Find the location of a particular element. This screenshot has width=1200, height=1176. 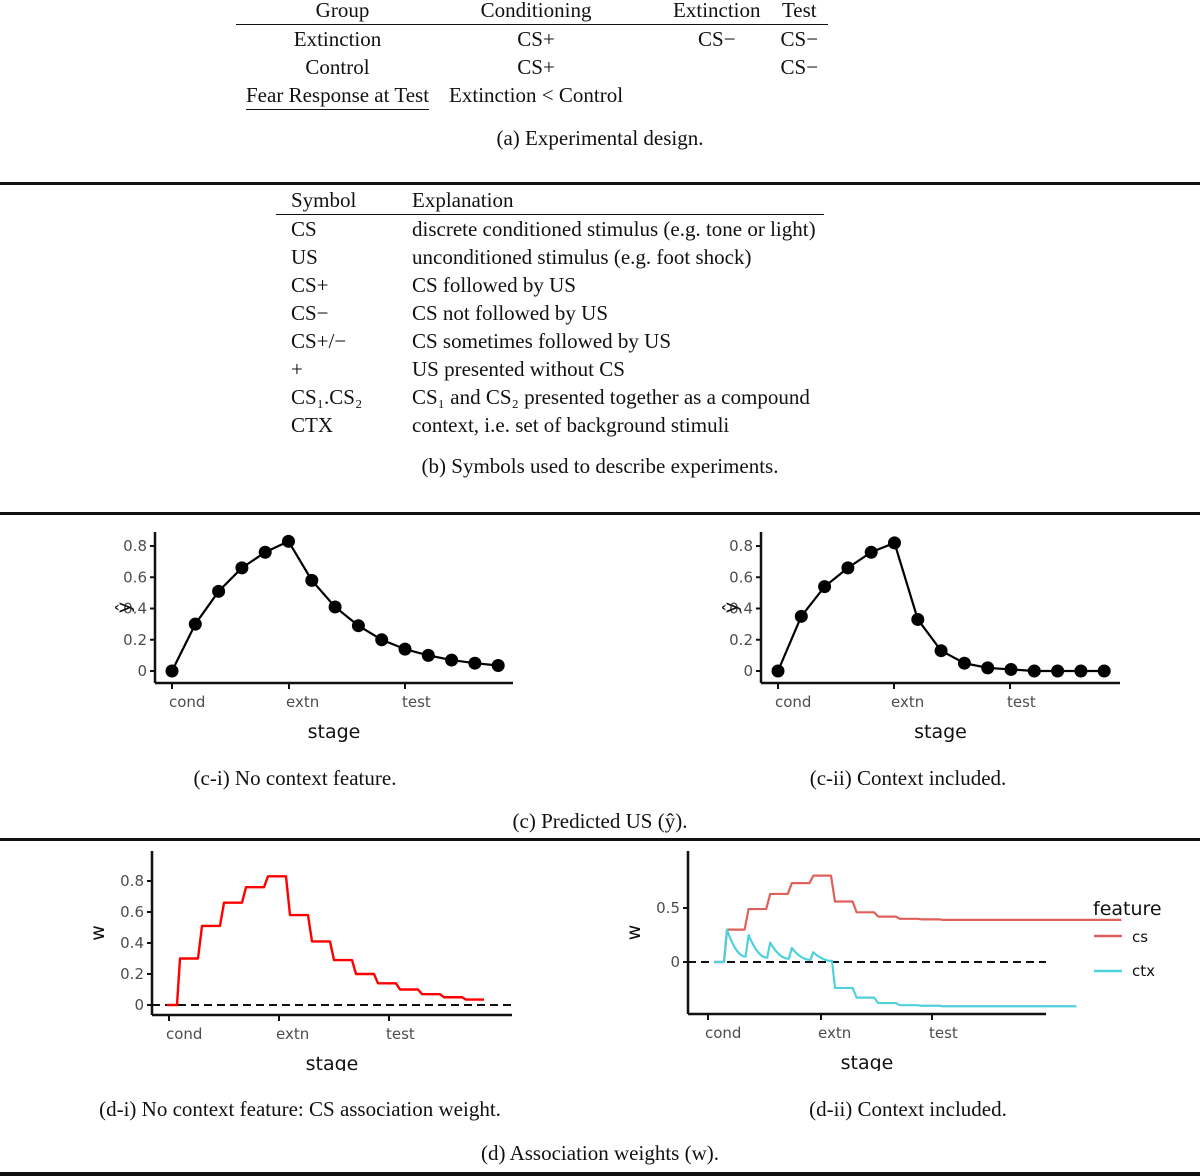

symbol-row: + US presented without CS is located at coordinates (550, 369).